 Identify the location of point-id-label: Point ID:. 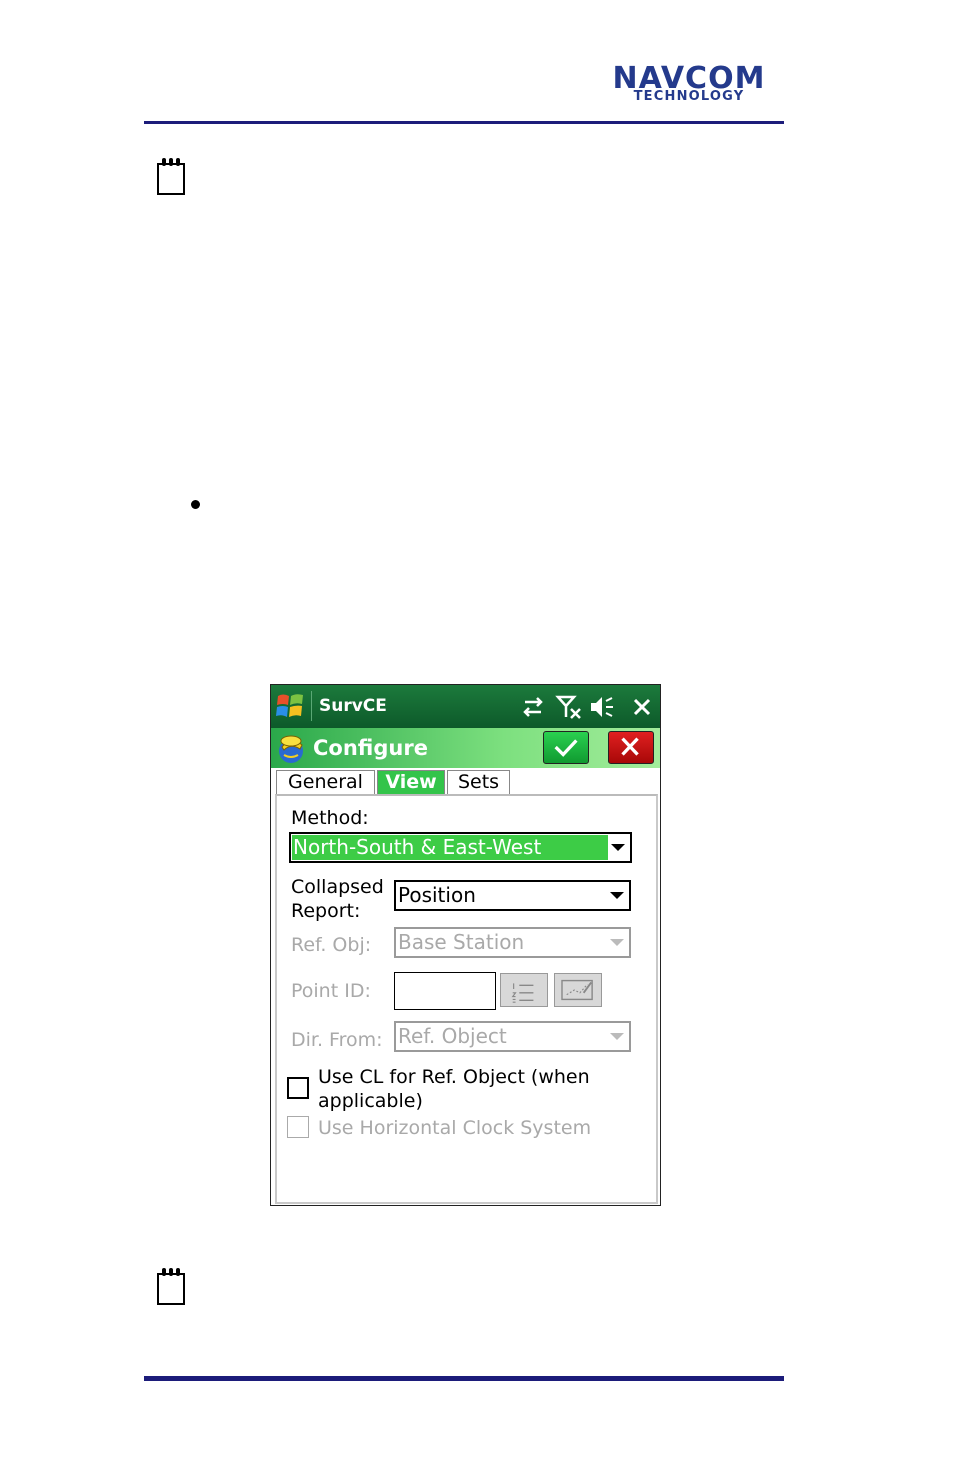
(331, 991).